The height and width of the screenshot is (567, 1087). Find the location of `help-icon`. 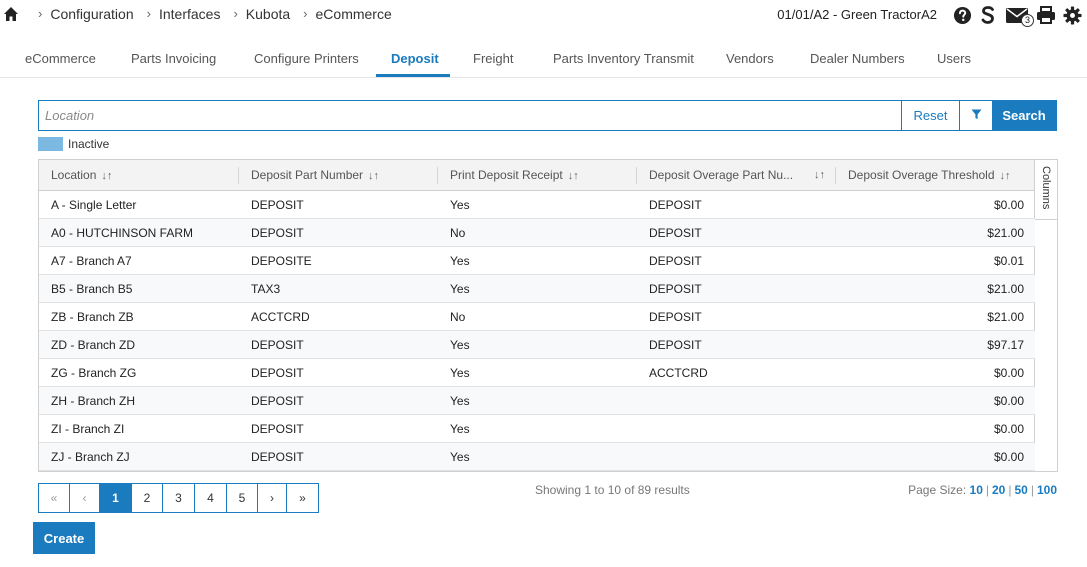

help-icon is located at coordinates (962, 15).